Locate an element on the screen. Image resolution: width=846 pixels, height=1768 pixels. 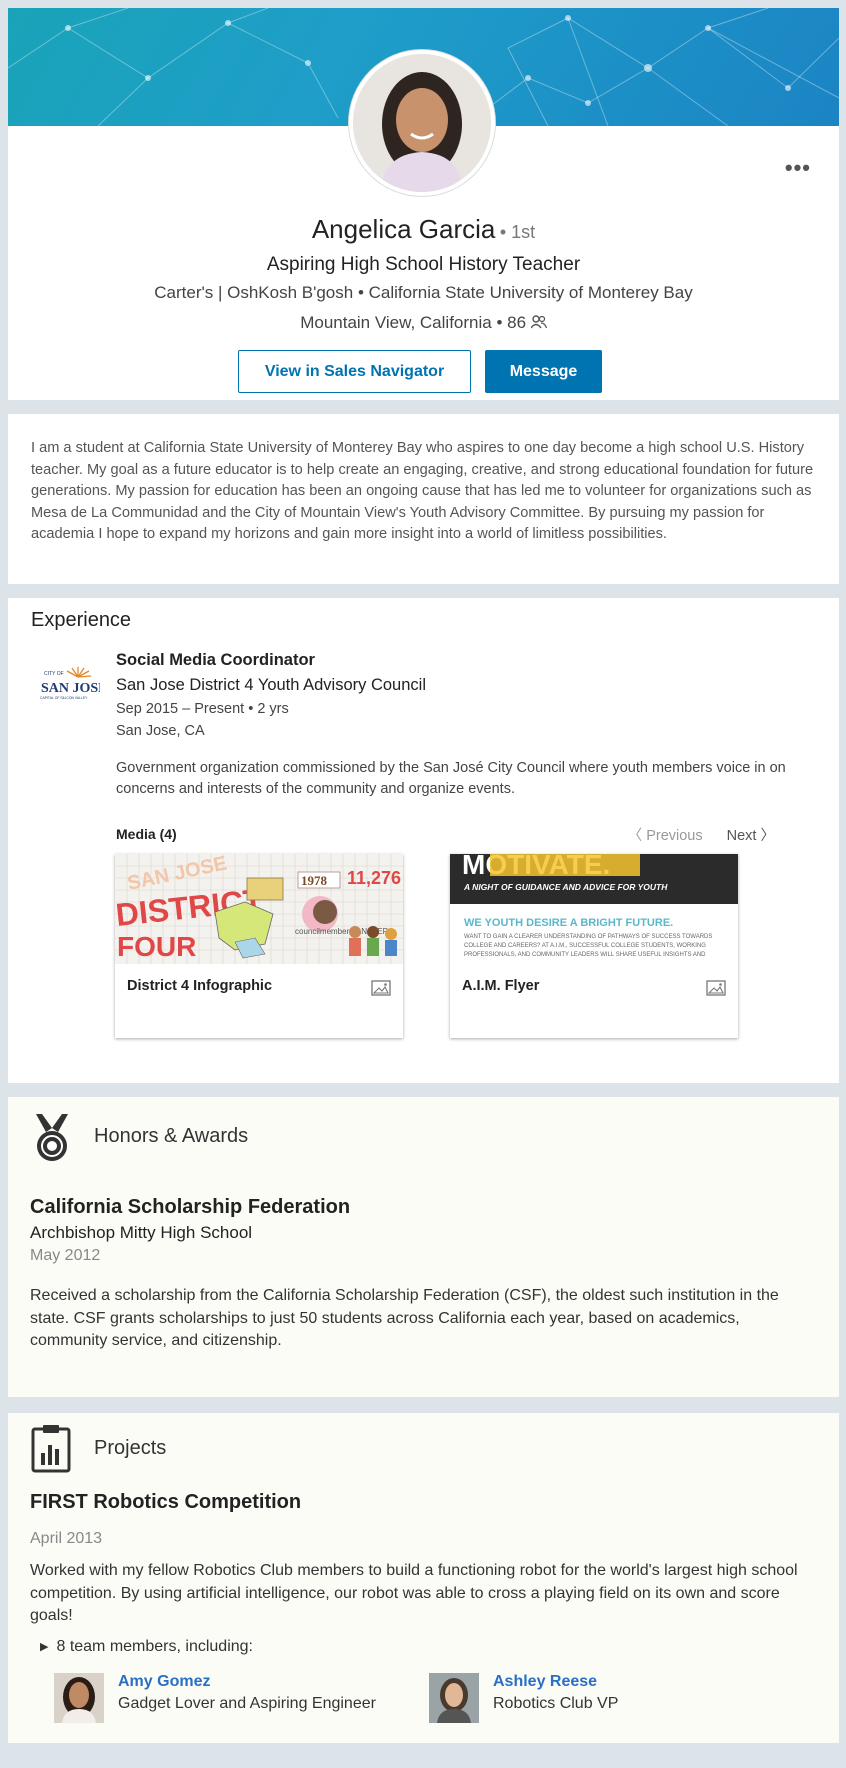
profile-location: Mountain View, California is located at coordinates (396, 322).